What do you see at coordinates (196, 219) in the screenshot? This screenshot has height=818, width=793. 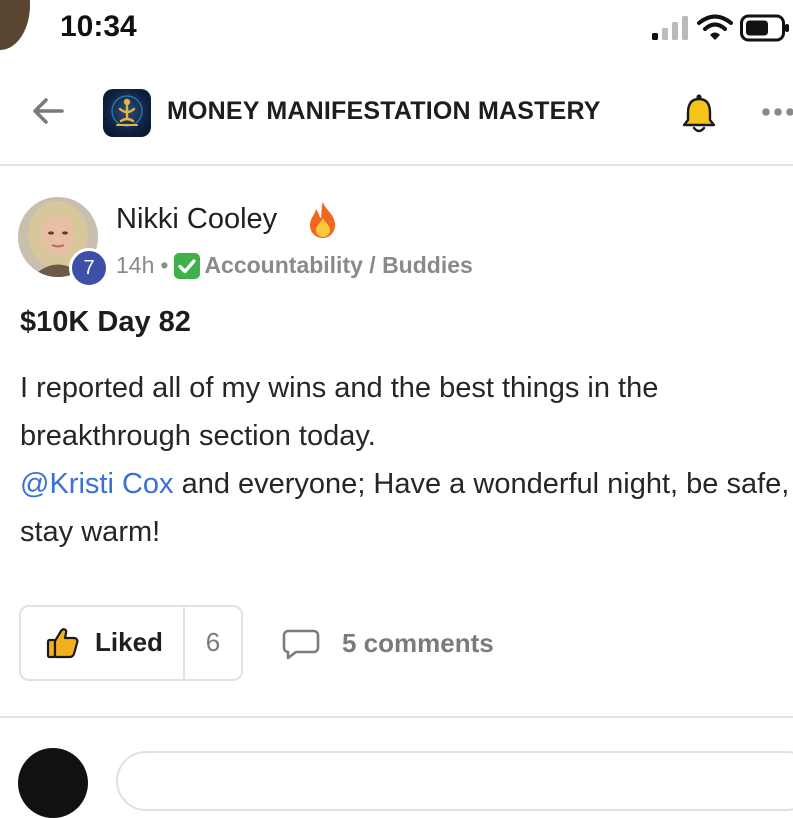 I see `author-name: Nikki Cooley` at bounding box center [196, 219].